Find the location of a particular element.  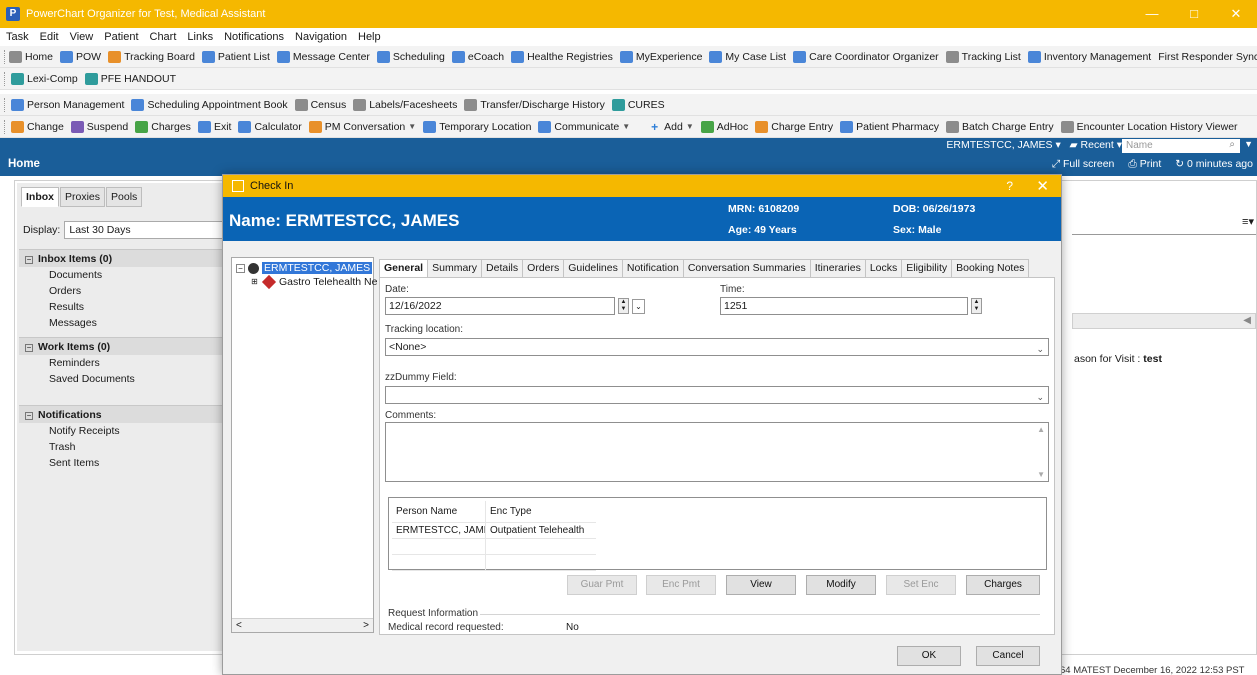

tab-details: Details is located at coordinates (502, 268).